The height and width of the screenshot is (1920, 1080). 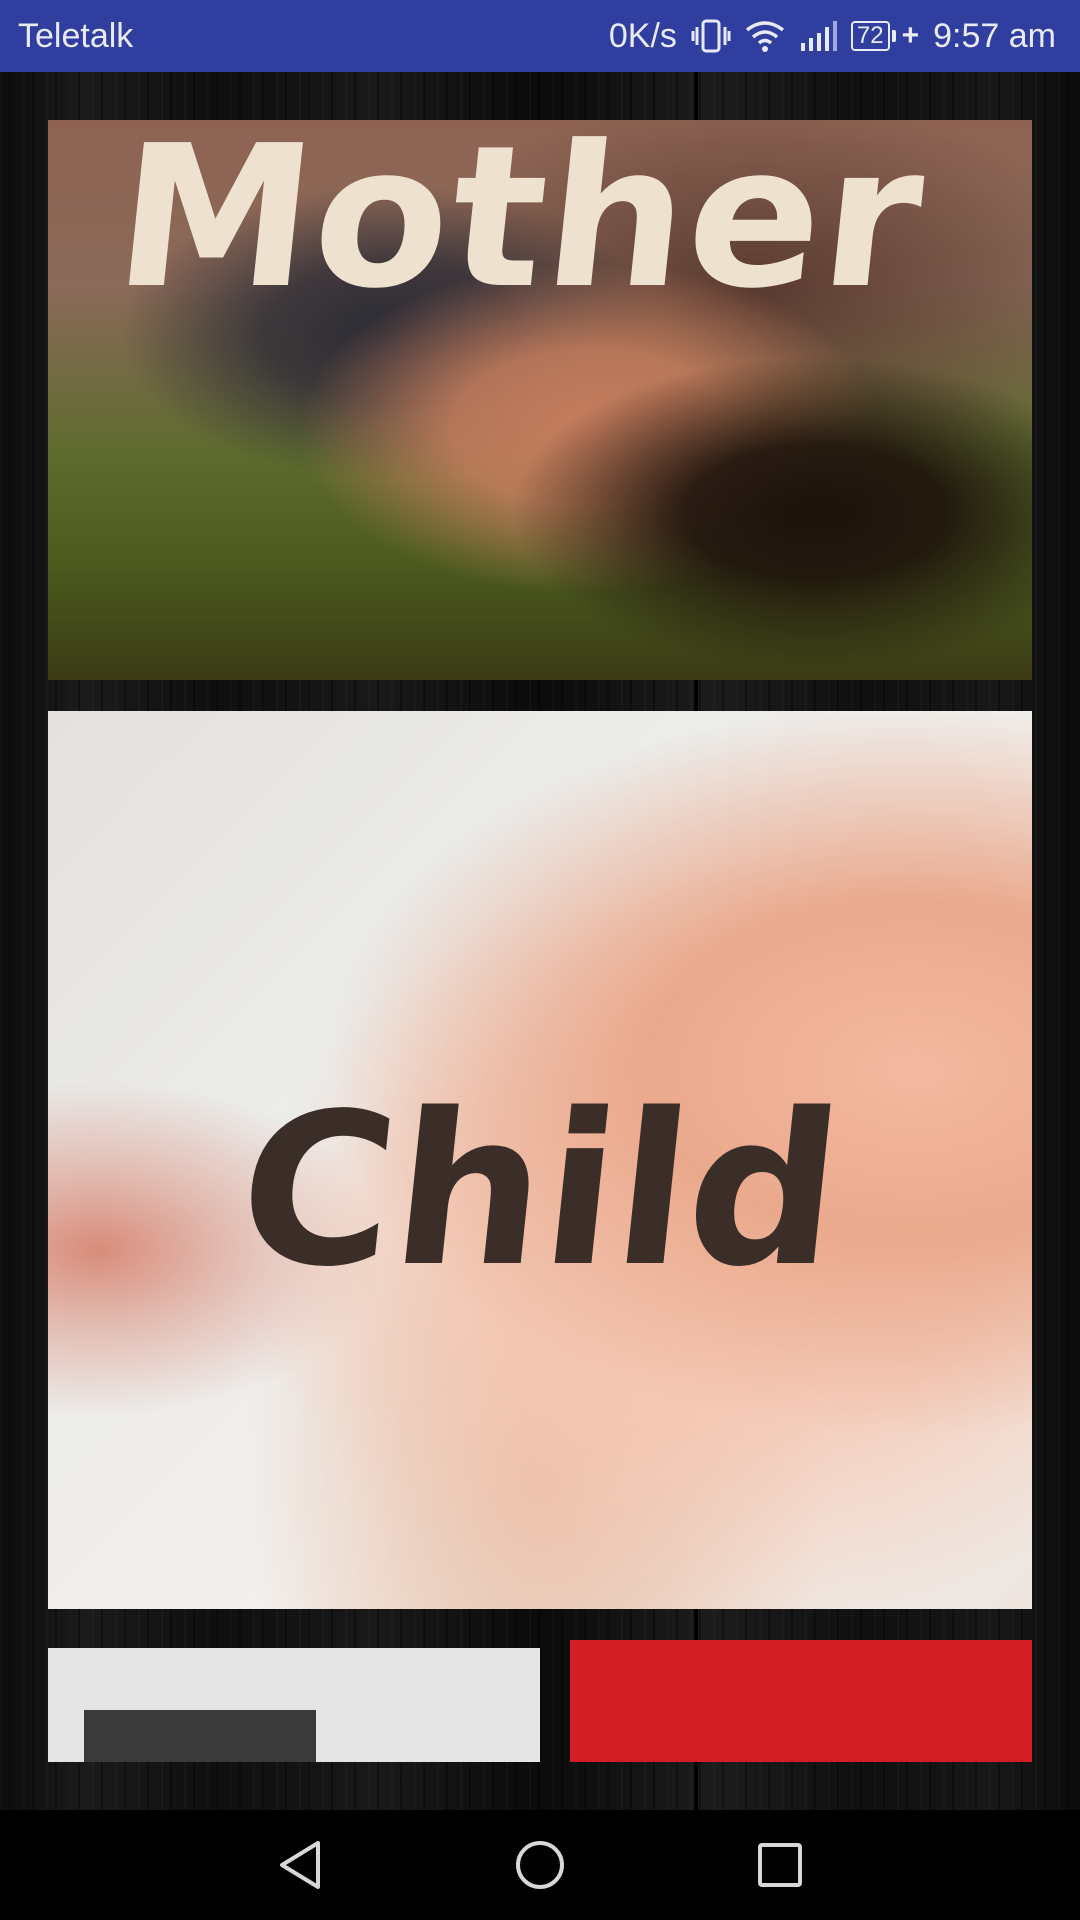 What do you see at coordinates (711, 36) in the screenshot?
I see `vibrate-icon` at bounding box center [711, 36].